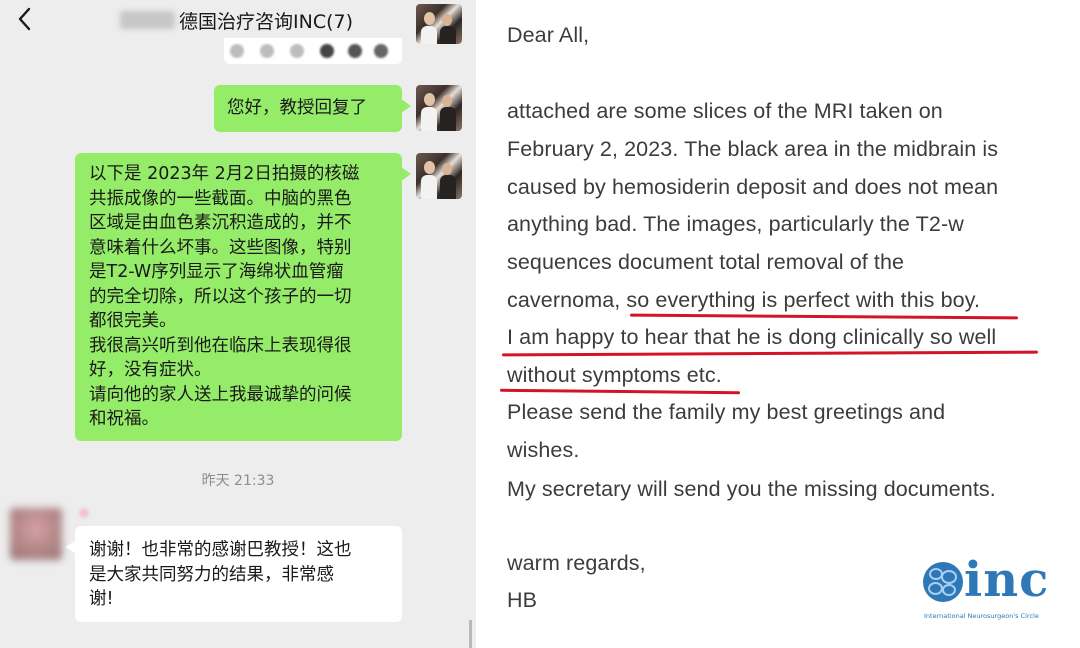 This screenshot has width=1080, height=648. Describe the element at coordinates (313, 51) in the screenshot. I see `image-message-preview` at that location.